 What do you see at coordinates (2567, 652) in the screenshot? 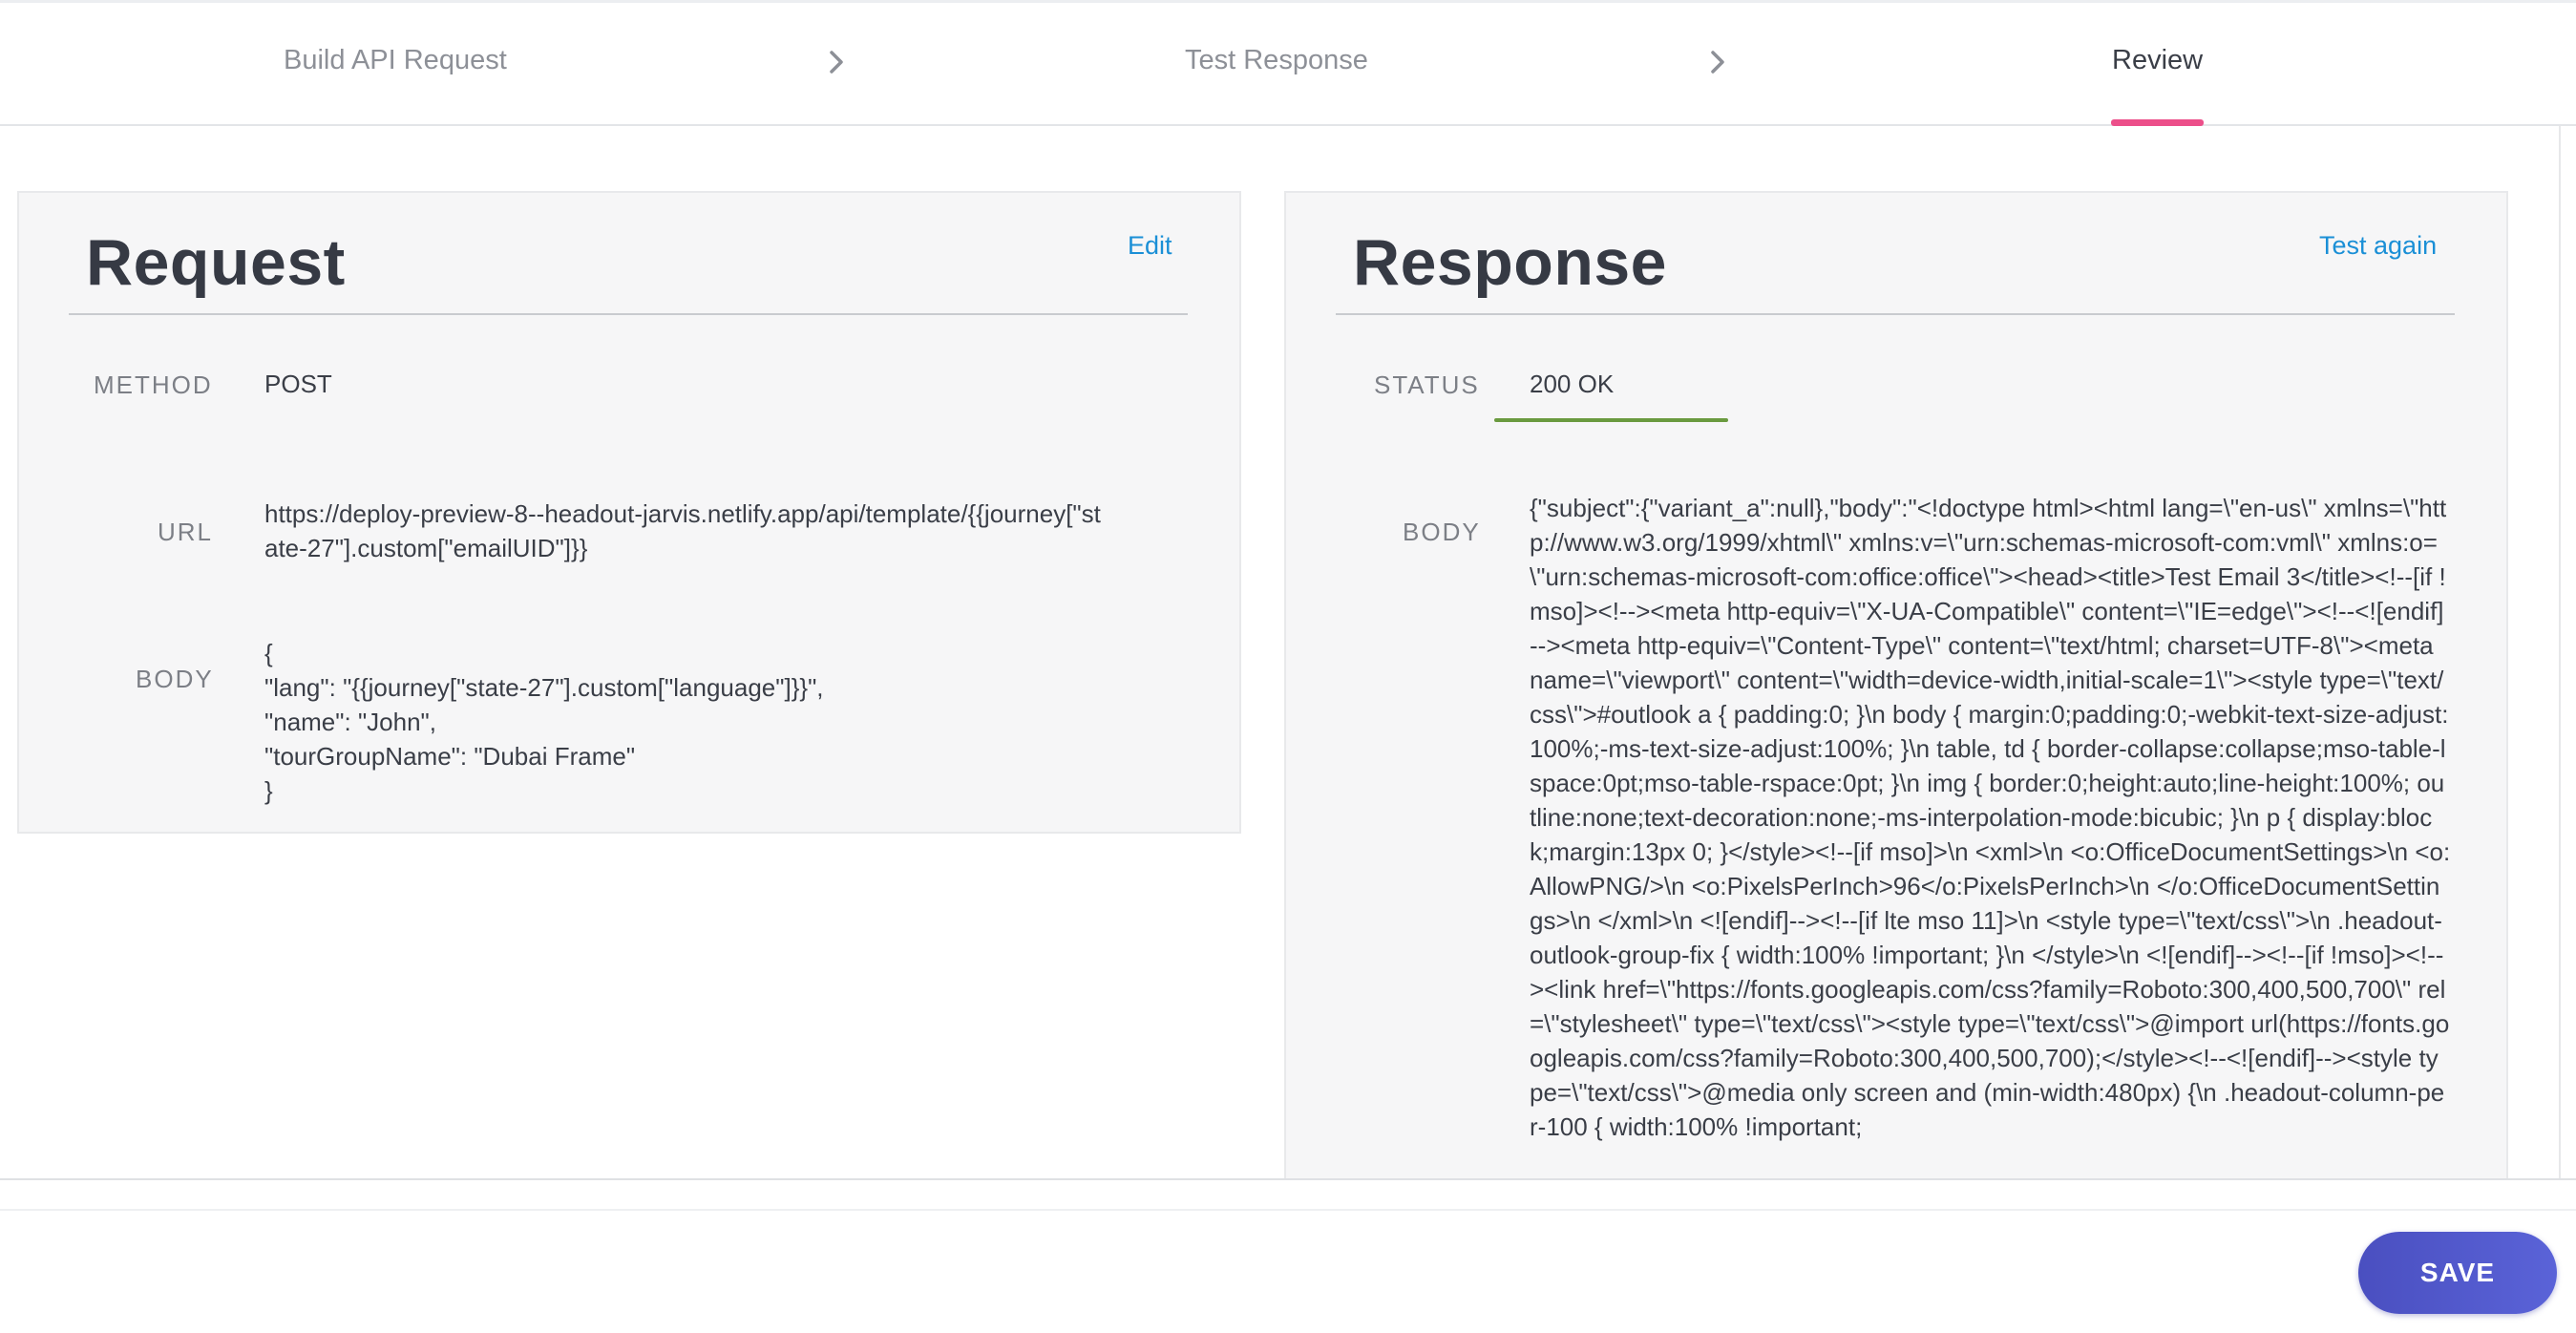
I see `scrollbar` at bounding box center [2567, 652].